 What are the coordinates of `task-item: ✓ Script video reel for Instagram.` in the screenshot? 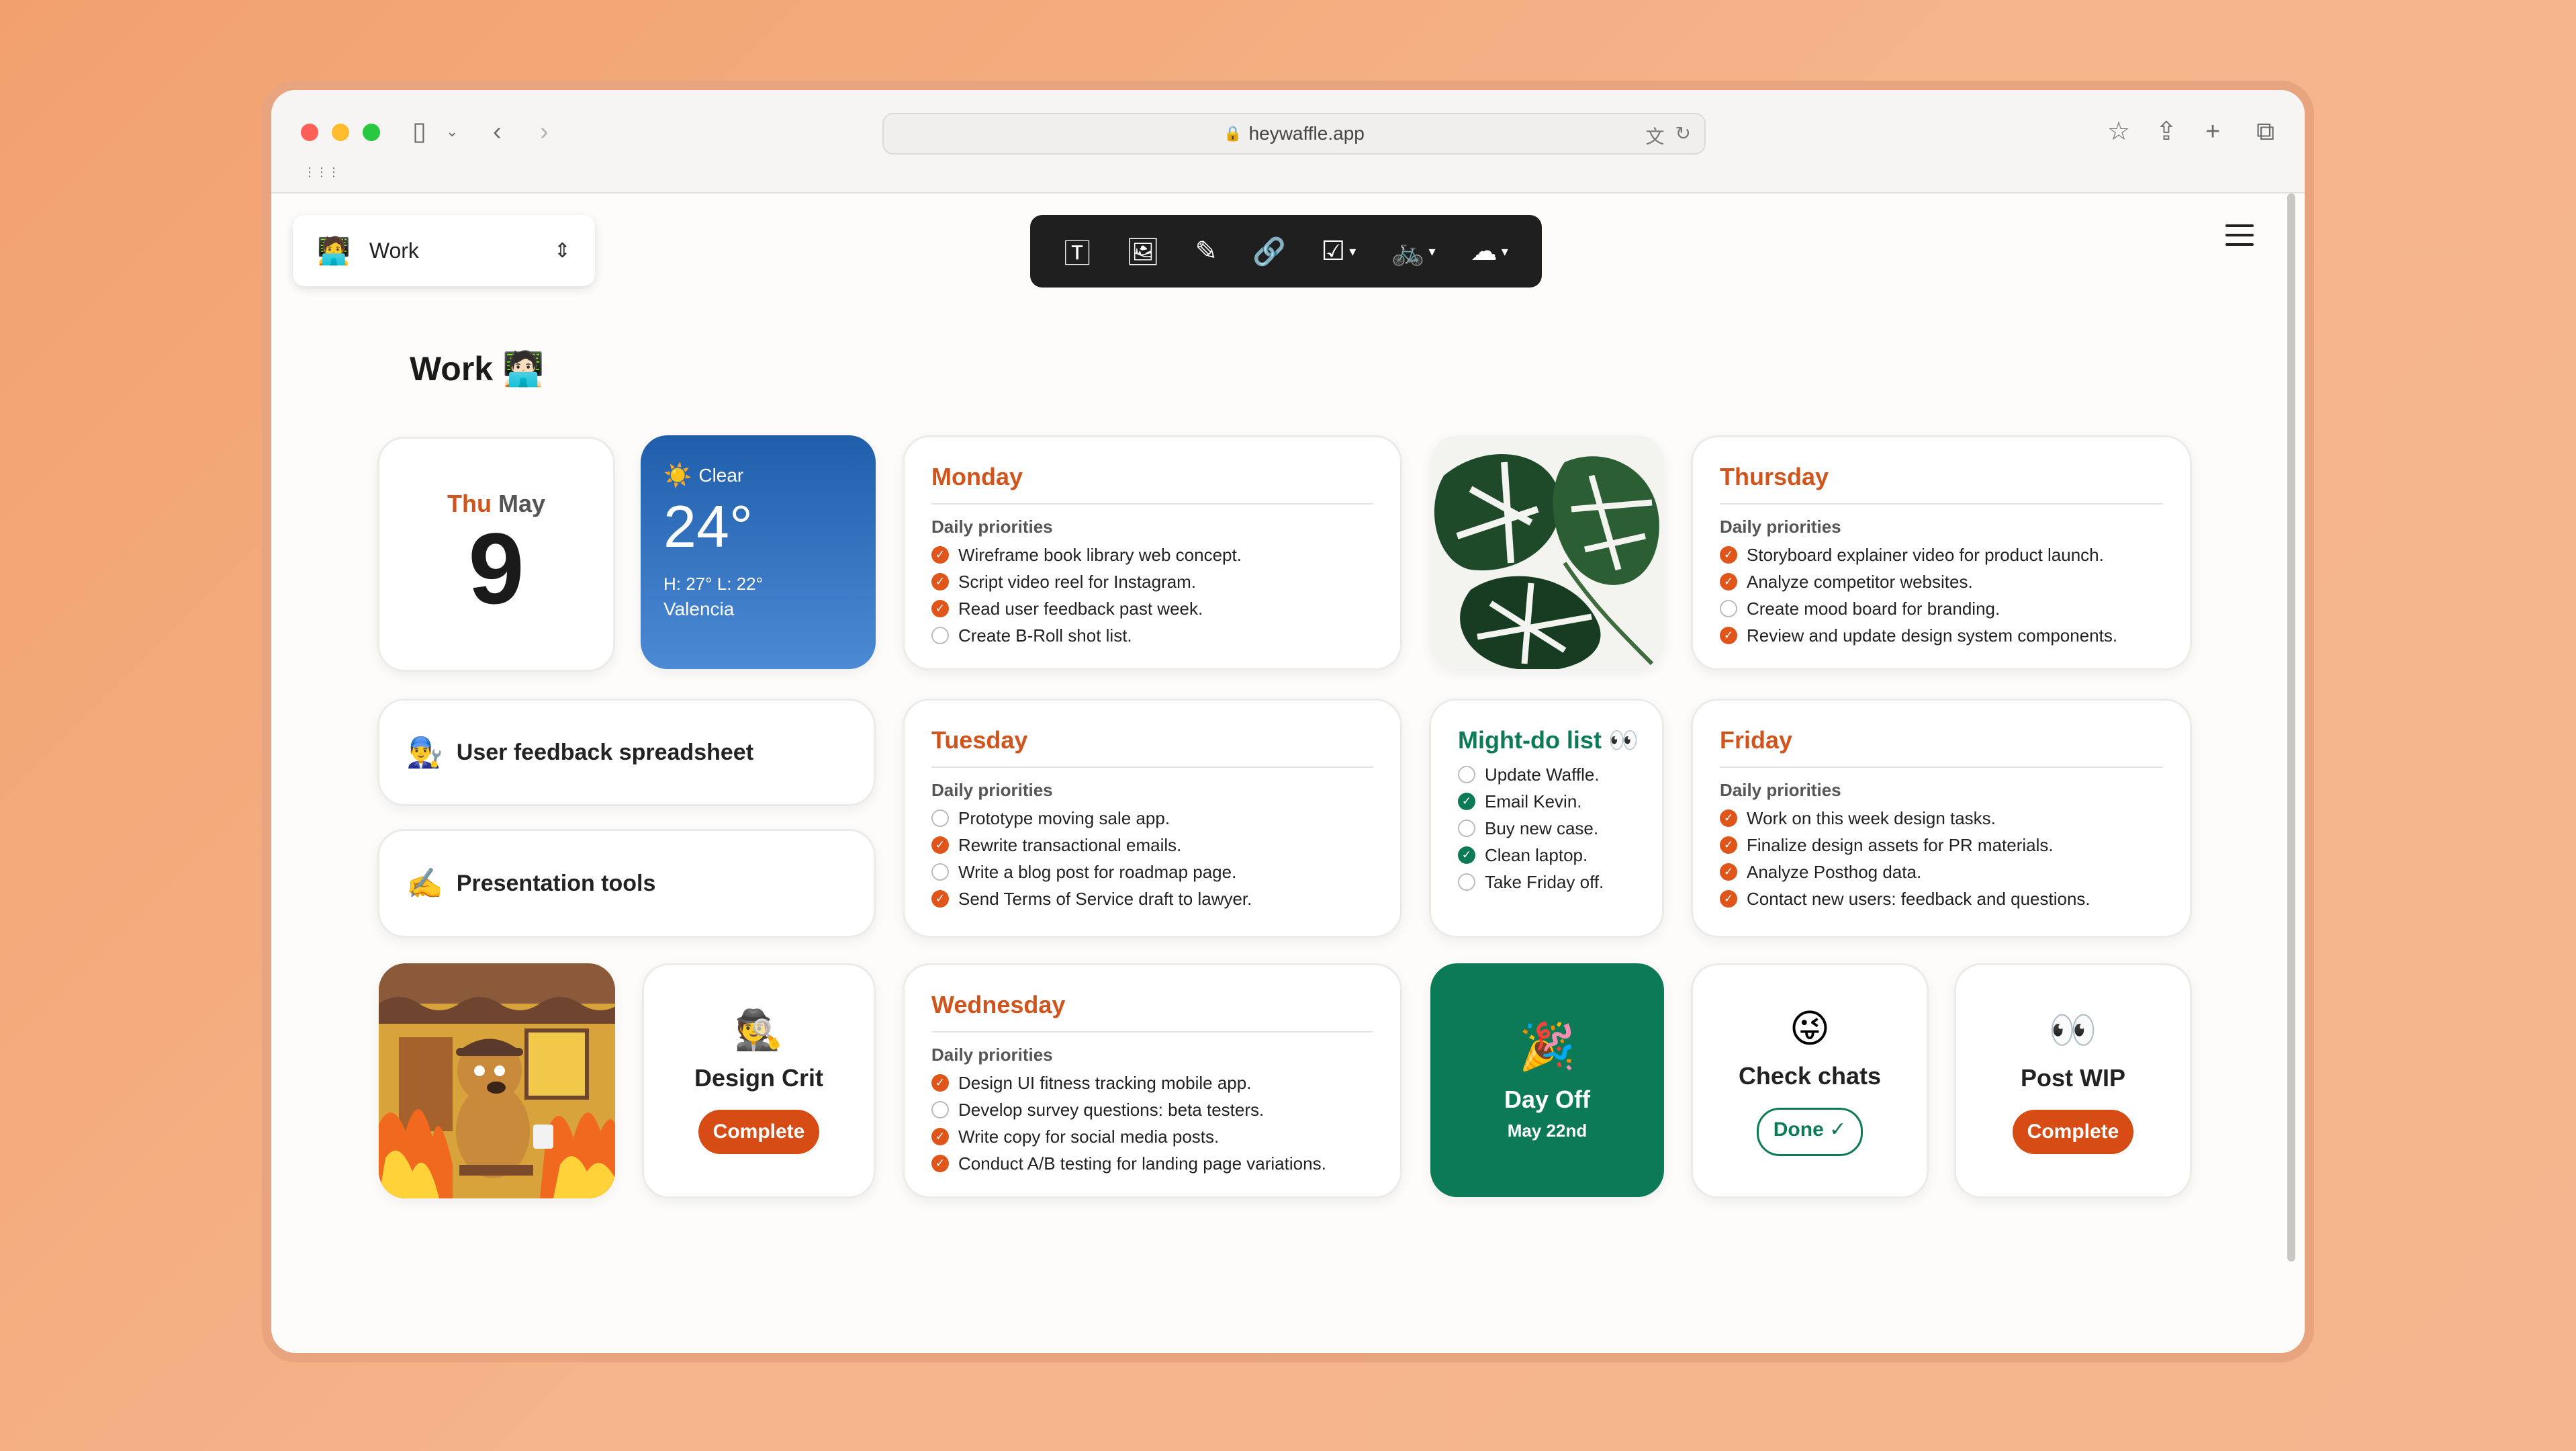 It's located at (1152, 581).